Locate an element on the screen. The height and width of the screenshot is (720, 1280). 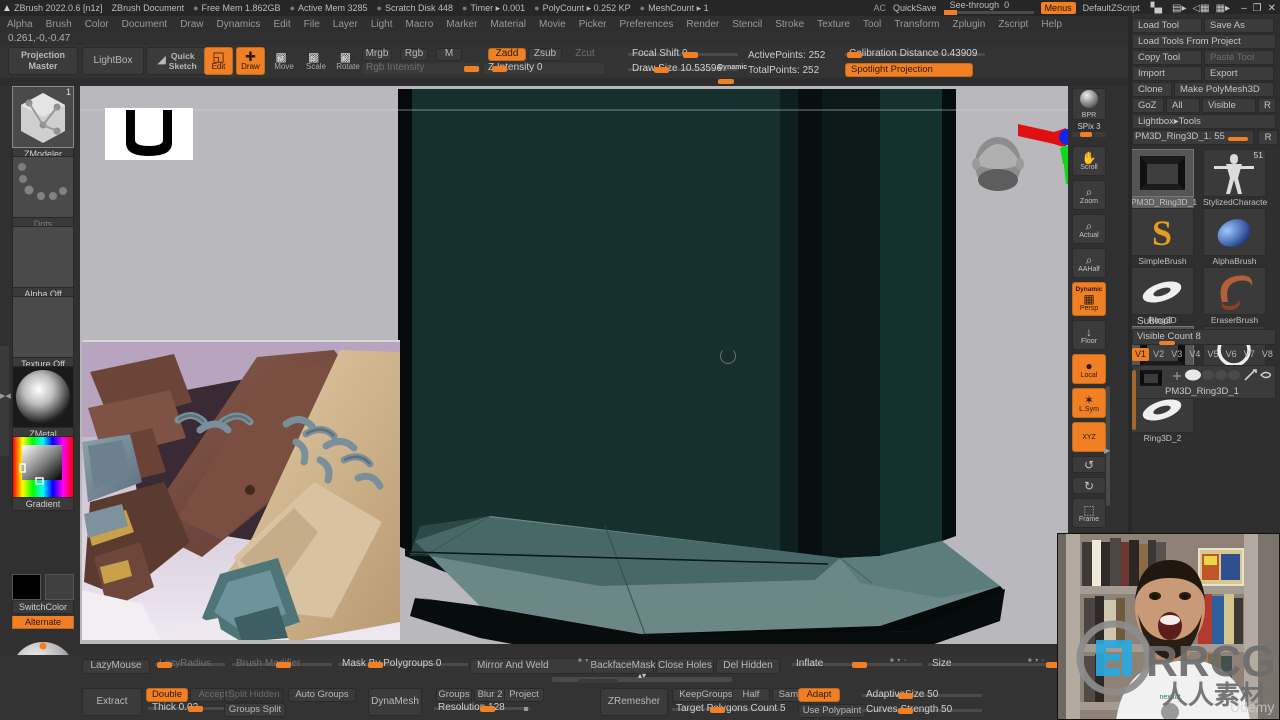
palette-group-d-icon: ▦▸ is located at coordinates (1223, 8).